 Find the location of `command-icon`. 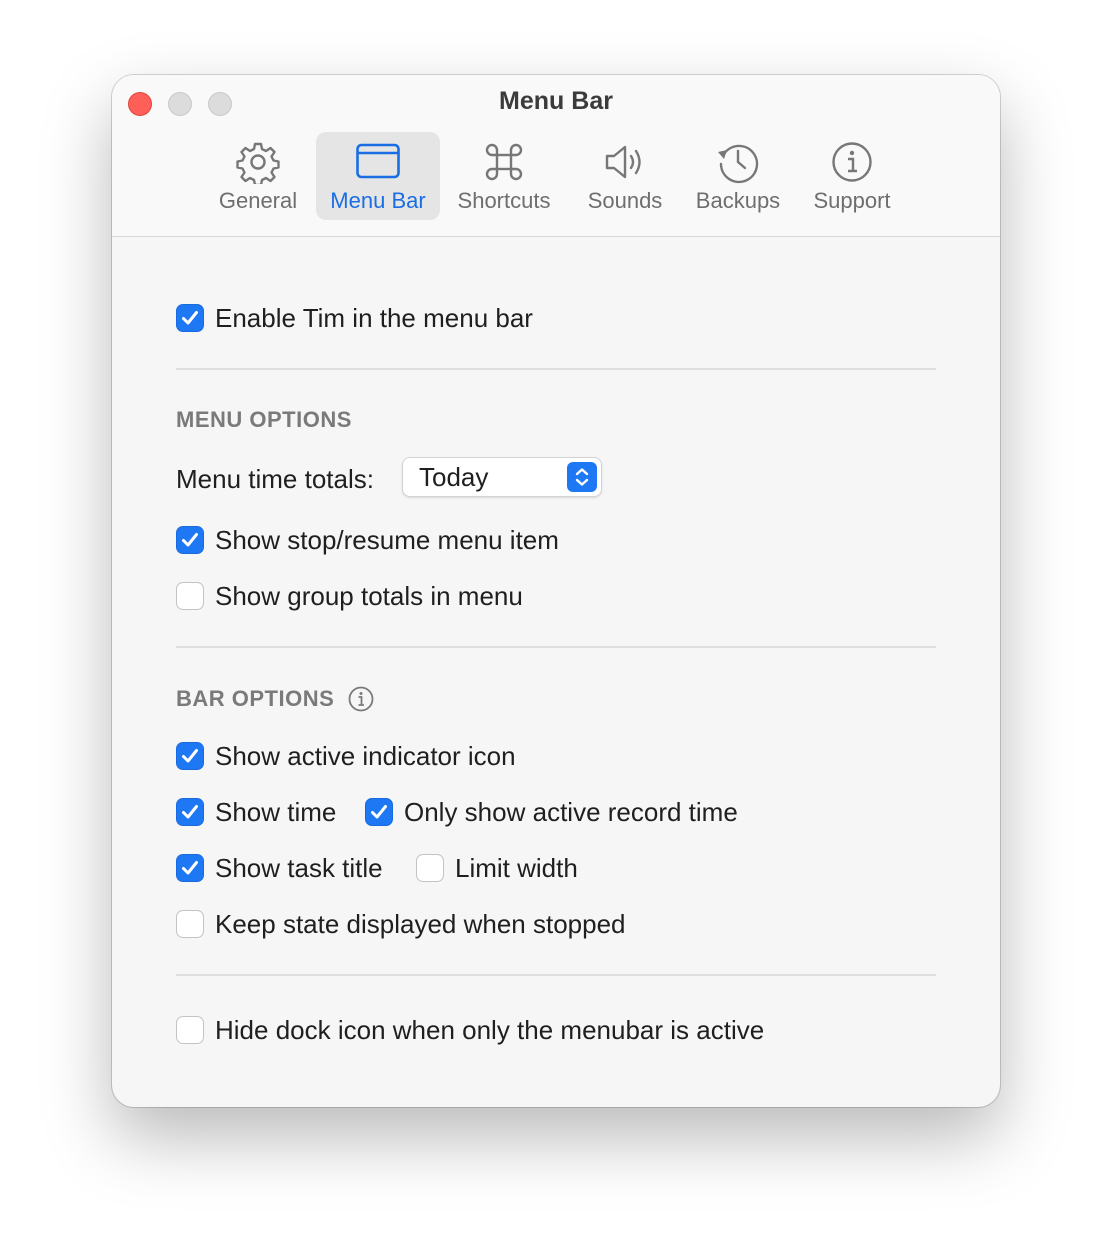

command-icon is located at coordinates (504, 162).